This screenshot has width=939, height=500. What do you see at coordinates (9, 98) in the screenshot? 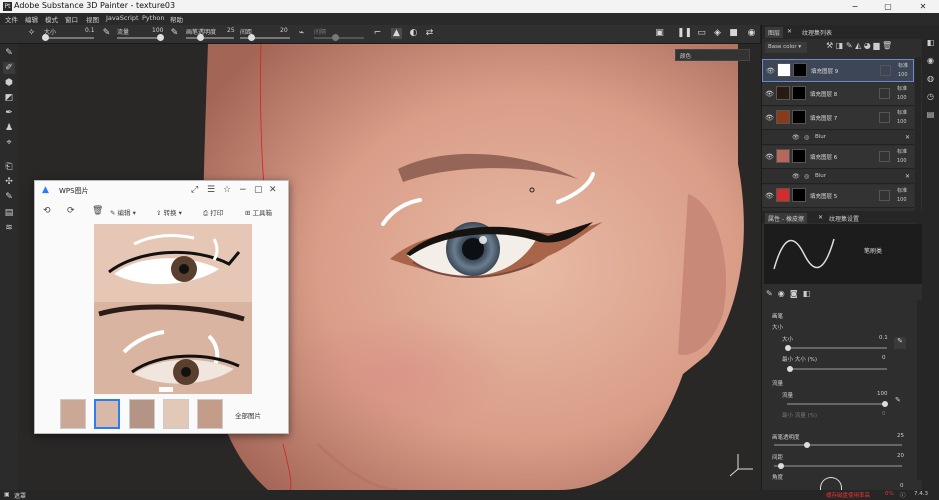
I see `polygon-fill-icon: ◩` at bounding box center [9, 98].